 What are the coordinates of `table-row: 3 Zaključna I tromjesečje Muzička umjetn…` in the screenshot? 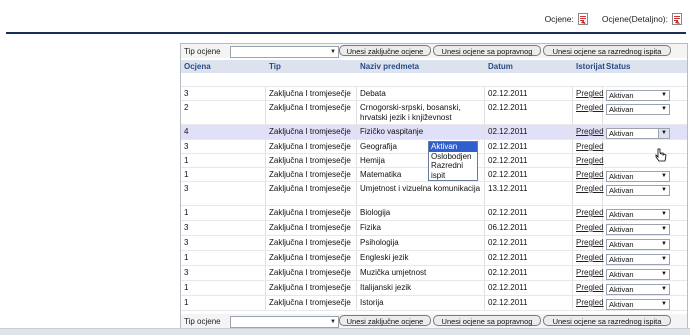 It's located at (434, 273).